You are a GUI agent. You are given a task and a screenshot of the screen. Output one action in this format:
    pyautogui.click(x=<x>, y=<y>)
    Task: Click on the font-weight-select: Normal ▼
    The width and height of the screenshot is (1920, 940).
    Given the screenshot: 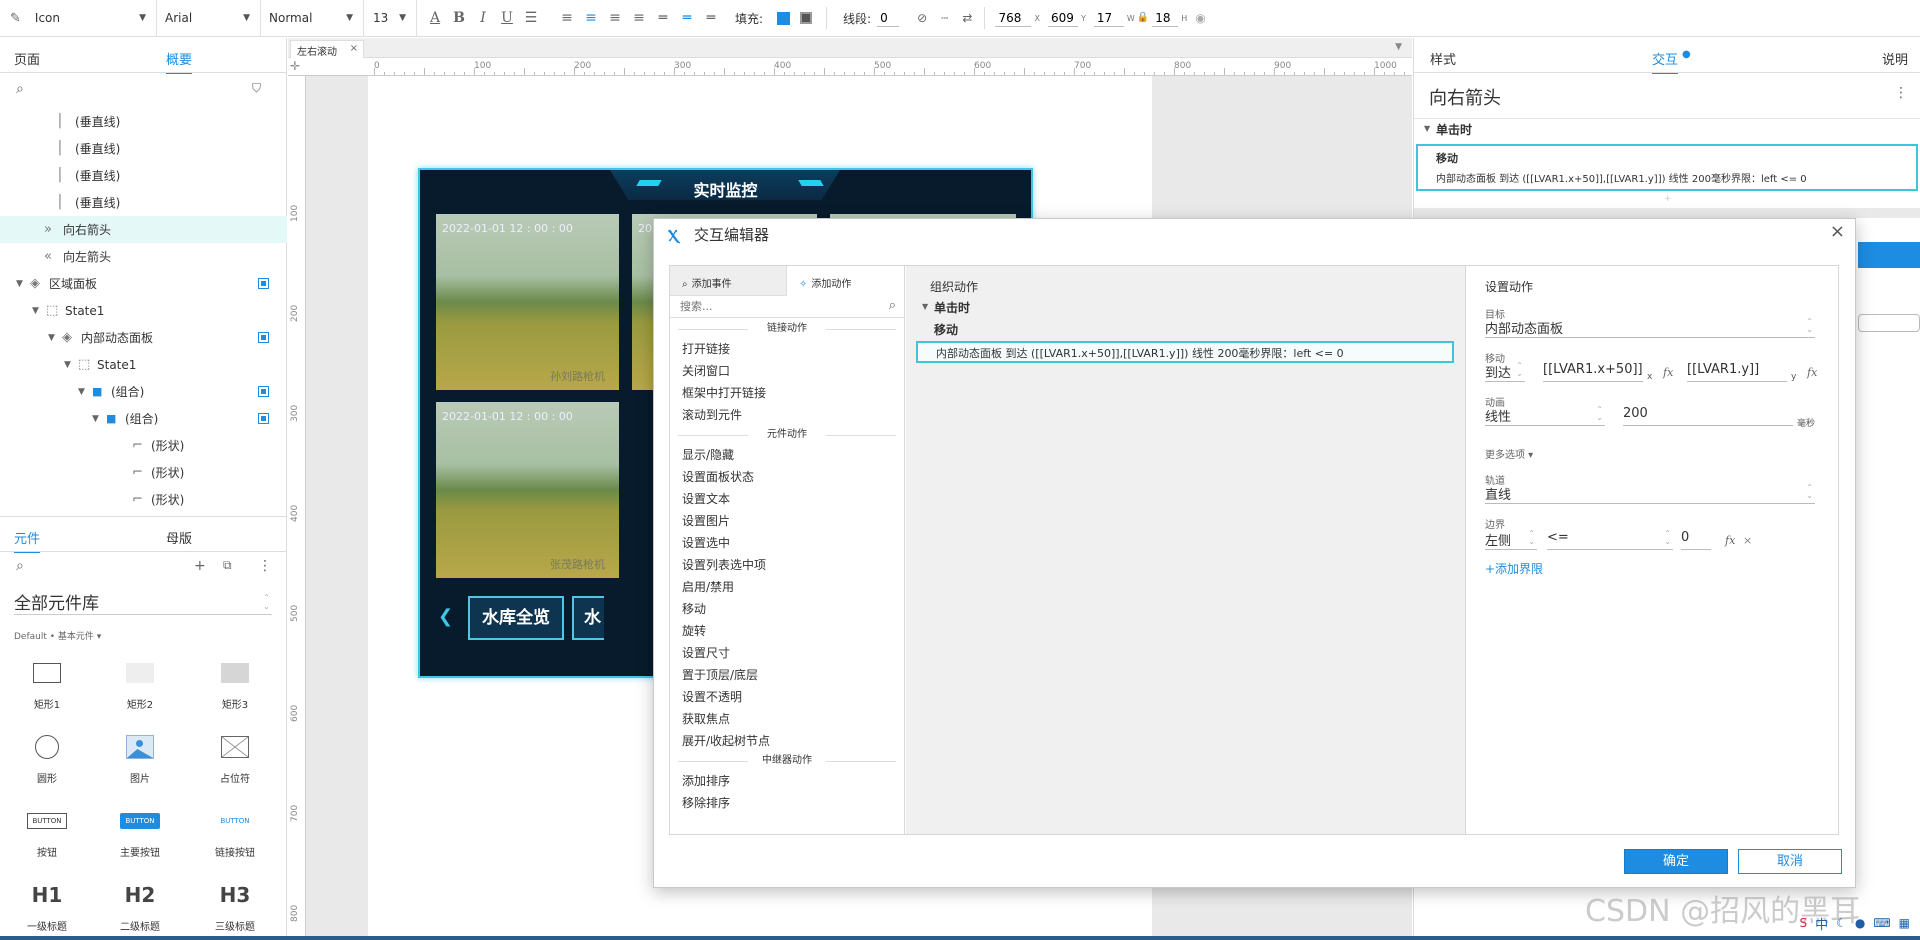 What is the action you would take?
    pyautogui.click(x=312, y=18)
    